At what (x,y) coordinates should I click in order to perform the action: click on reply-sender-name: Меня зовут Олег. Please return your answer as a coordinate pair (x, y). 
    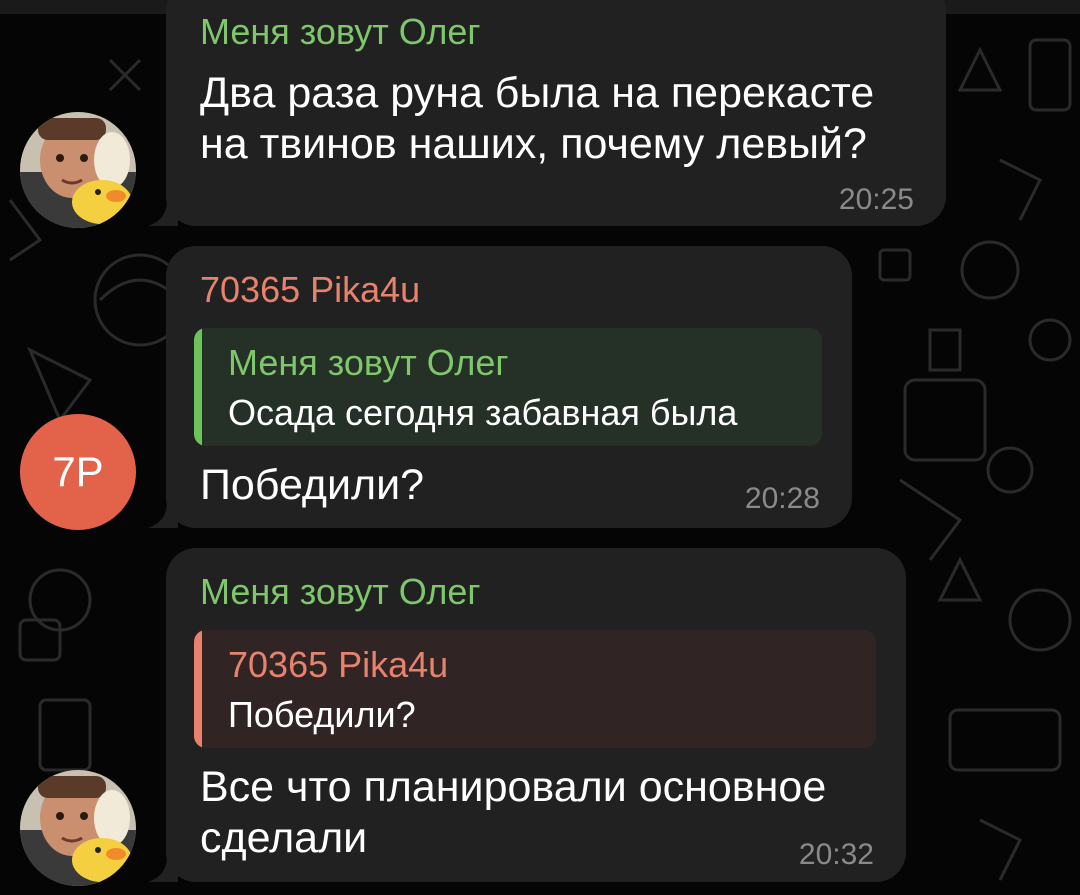
    Looking at the image, I should click on (368, 362).